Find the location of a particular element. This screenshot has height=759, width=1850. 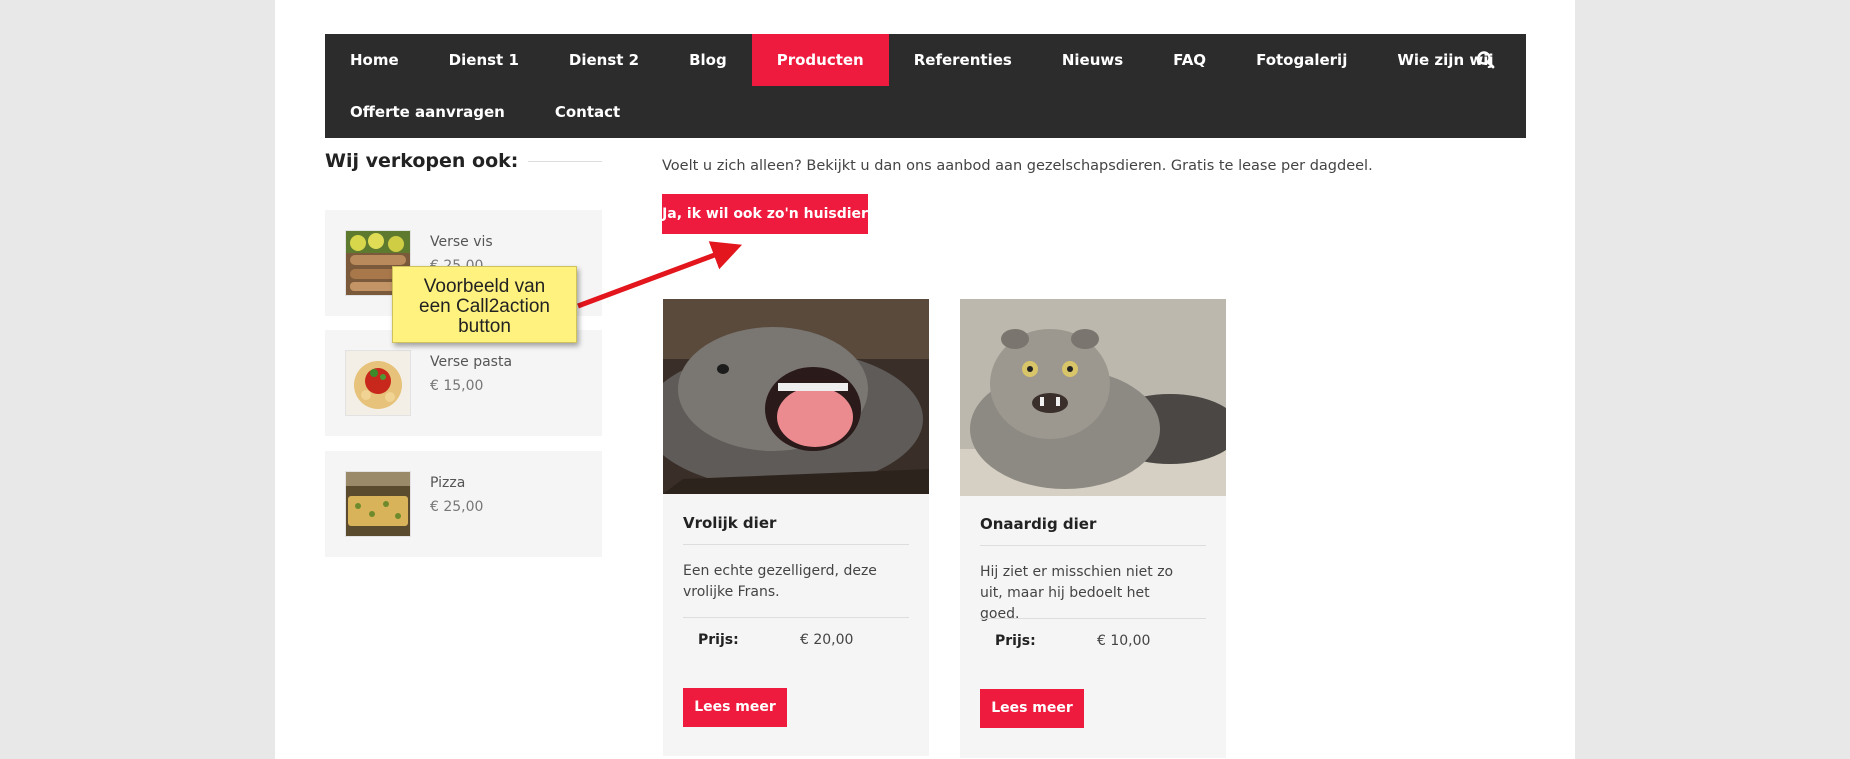

annotation-callout: Voorbeeld van een Call2action button is located at coordinates (484, 304).